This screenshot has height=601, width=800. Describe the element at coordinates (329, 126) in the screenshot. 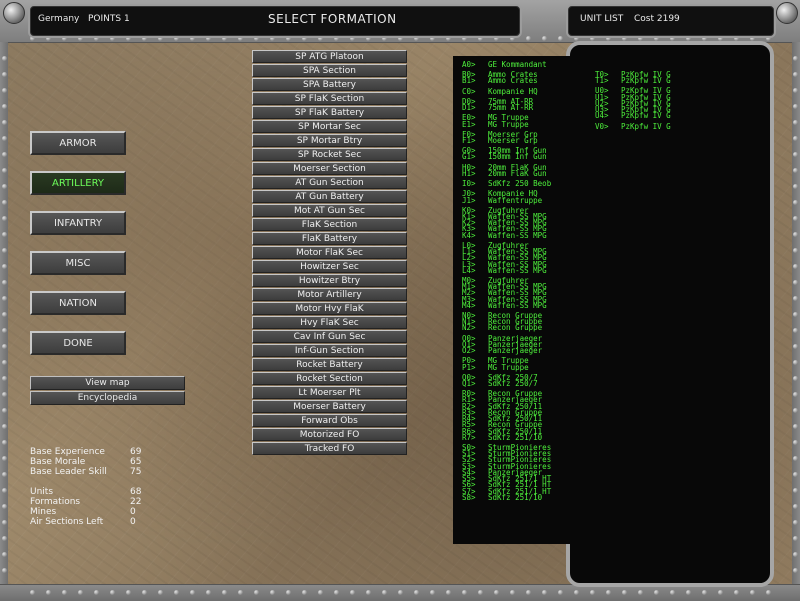

I see `formation-button: SP Mortar Sec` at that location.